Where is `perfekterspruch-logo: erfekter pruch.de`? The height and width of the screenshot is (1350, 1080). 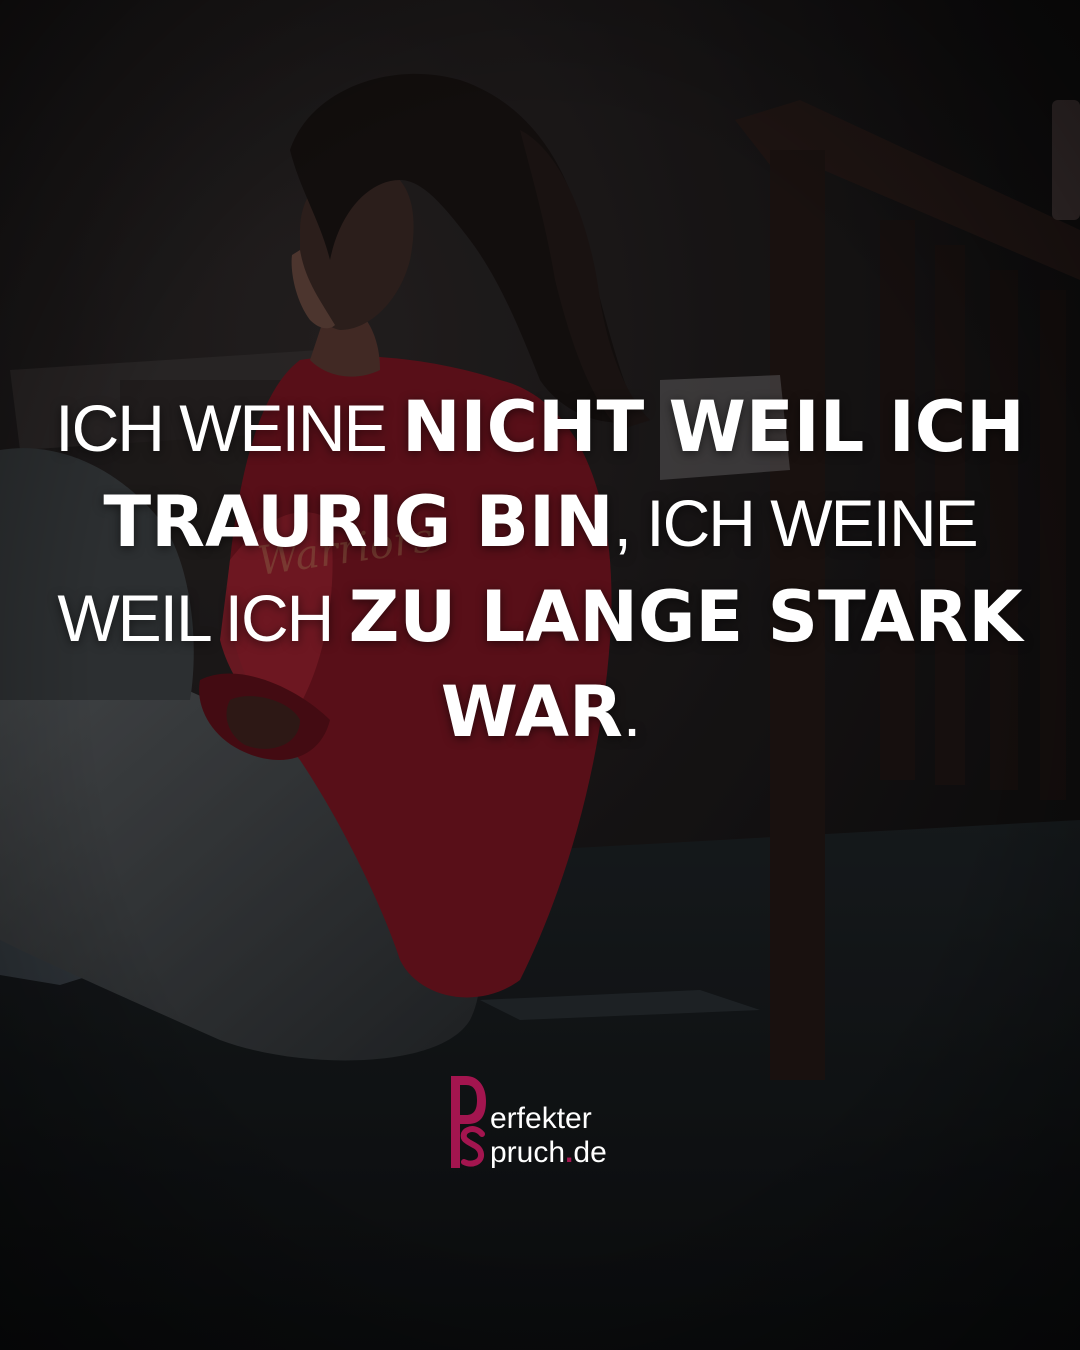 perfekterspruch-logo: erfekter pruch.de is located at coordinates (543, 1122).